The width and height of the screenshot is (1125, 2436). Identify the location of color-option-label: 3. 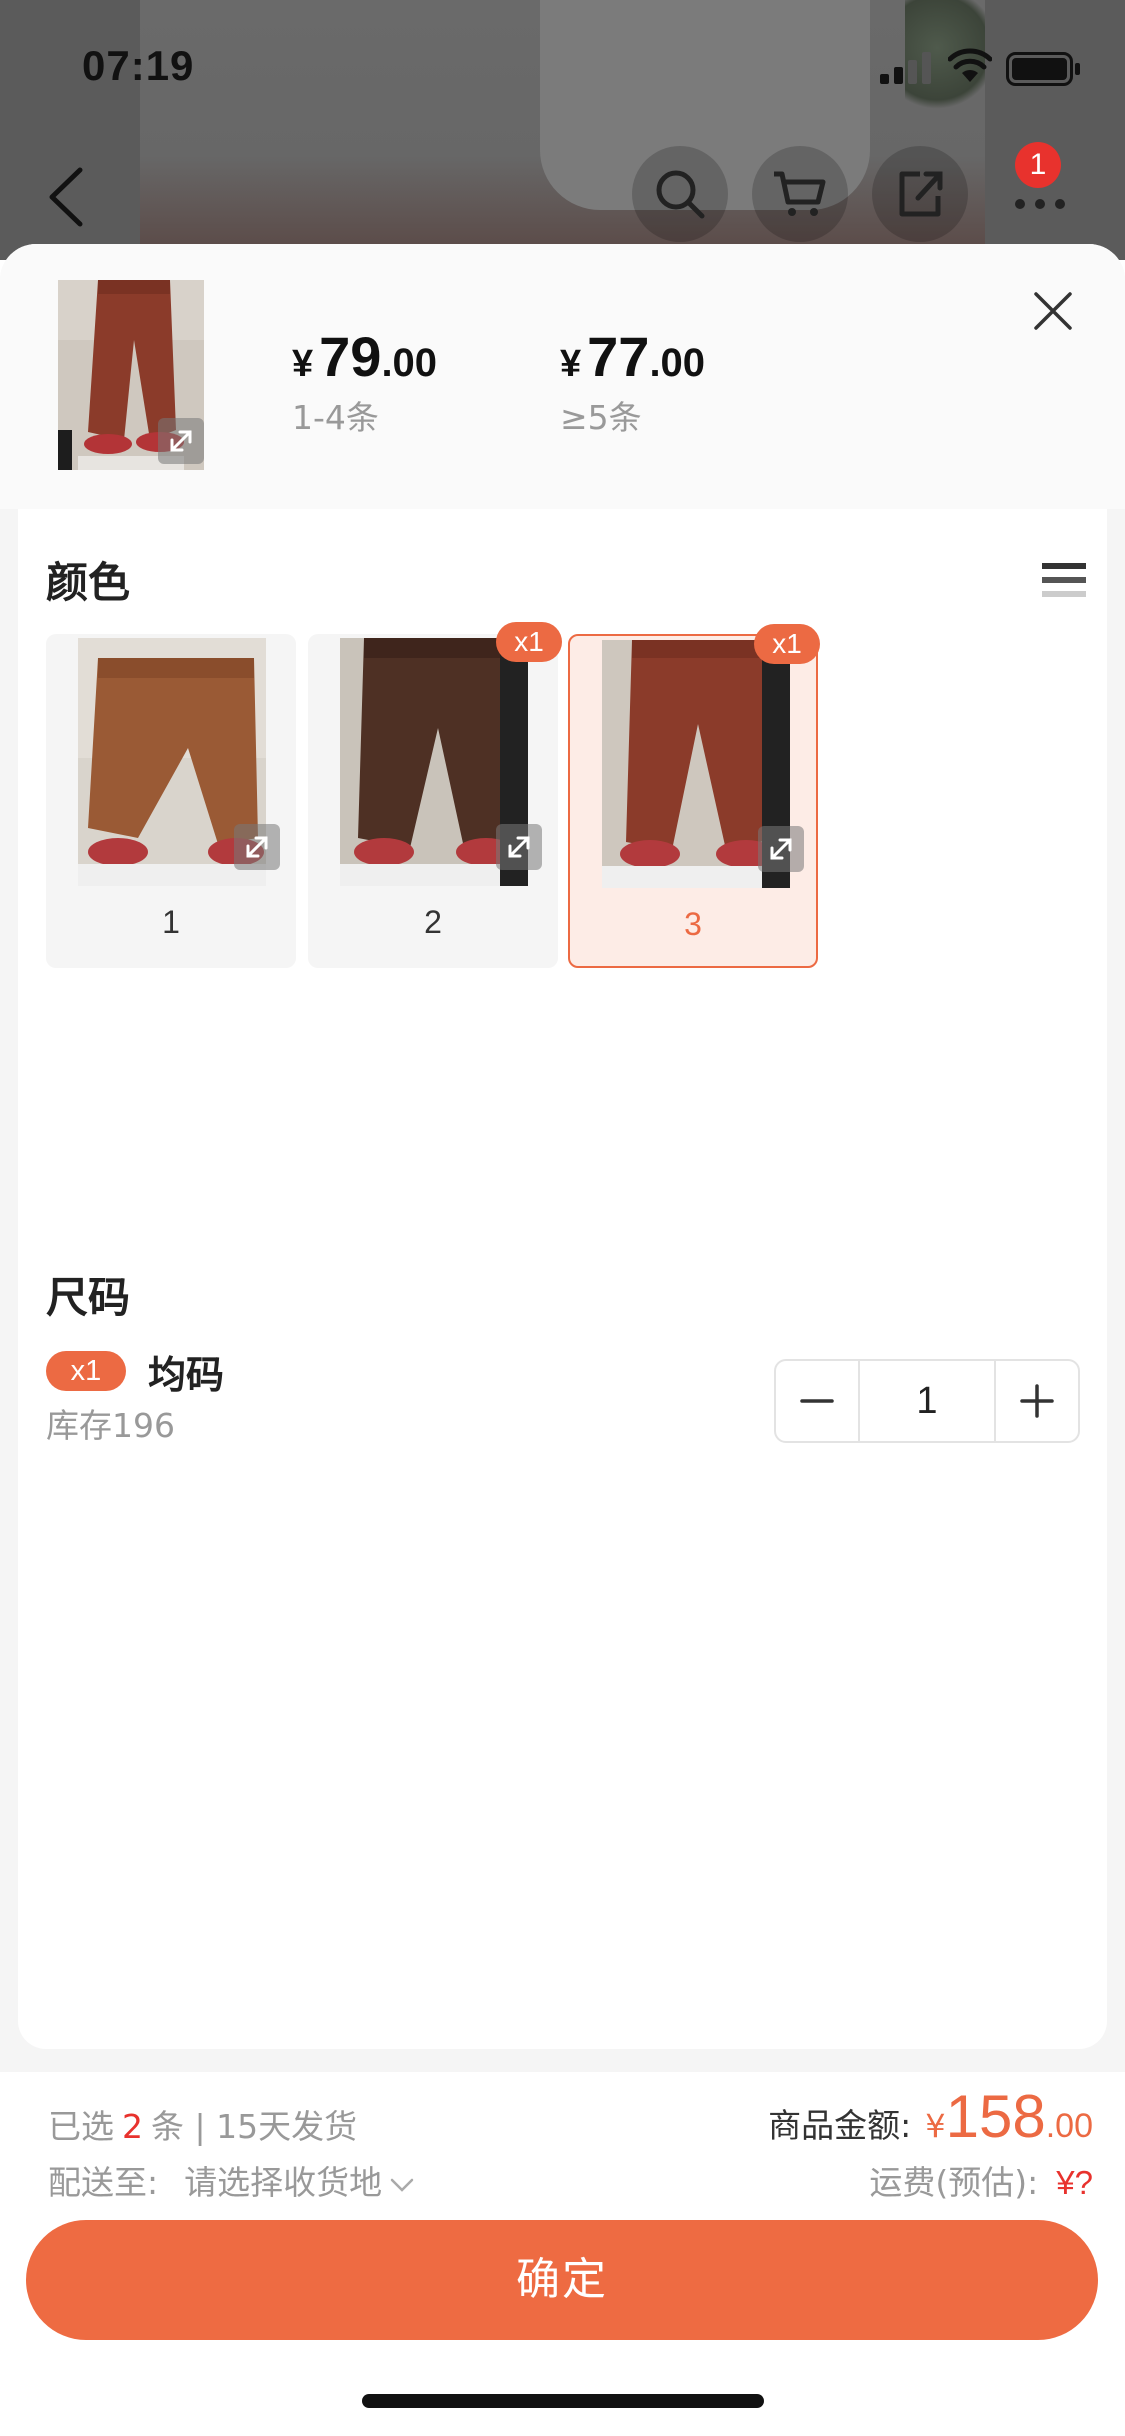
(693, 924).